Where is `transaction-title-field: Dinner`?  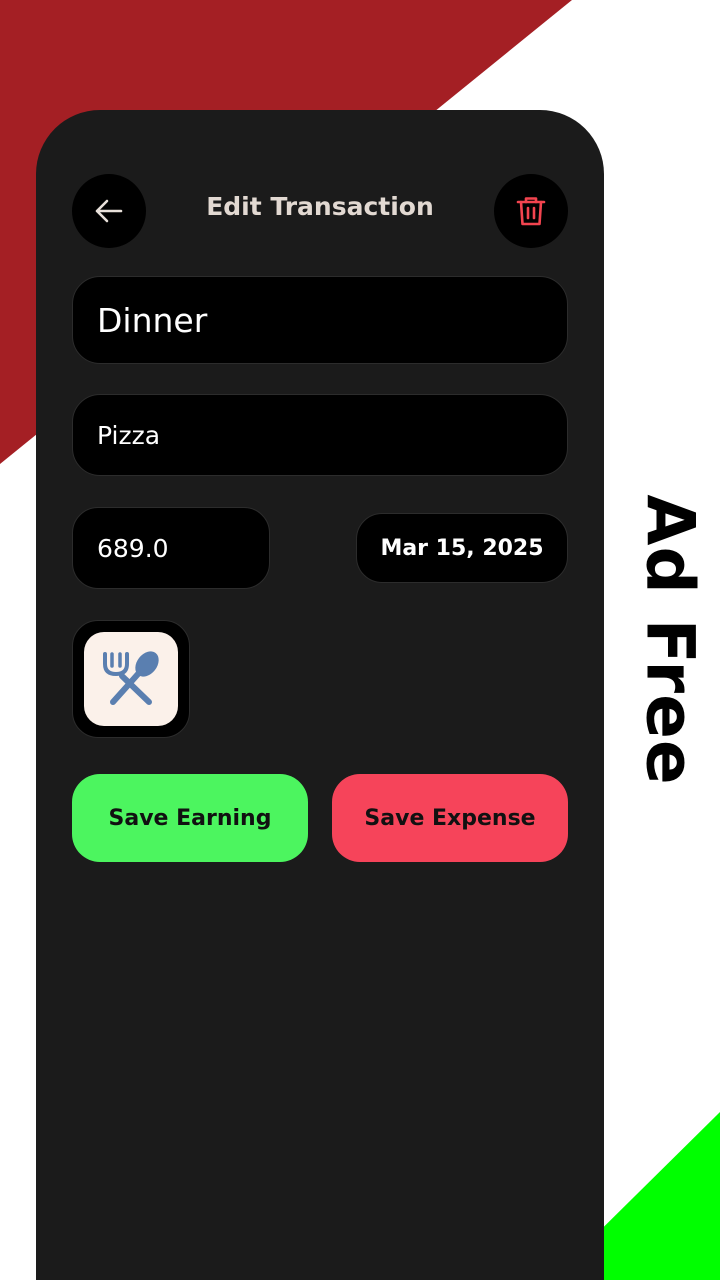 transaction-title-field: Dinner is located at coordinates (320, 320).